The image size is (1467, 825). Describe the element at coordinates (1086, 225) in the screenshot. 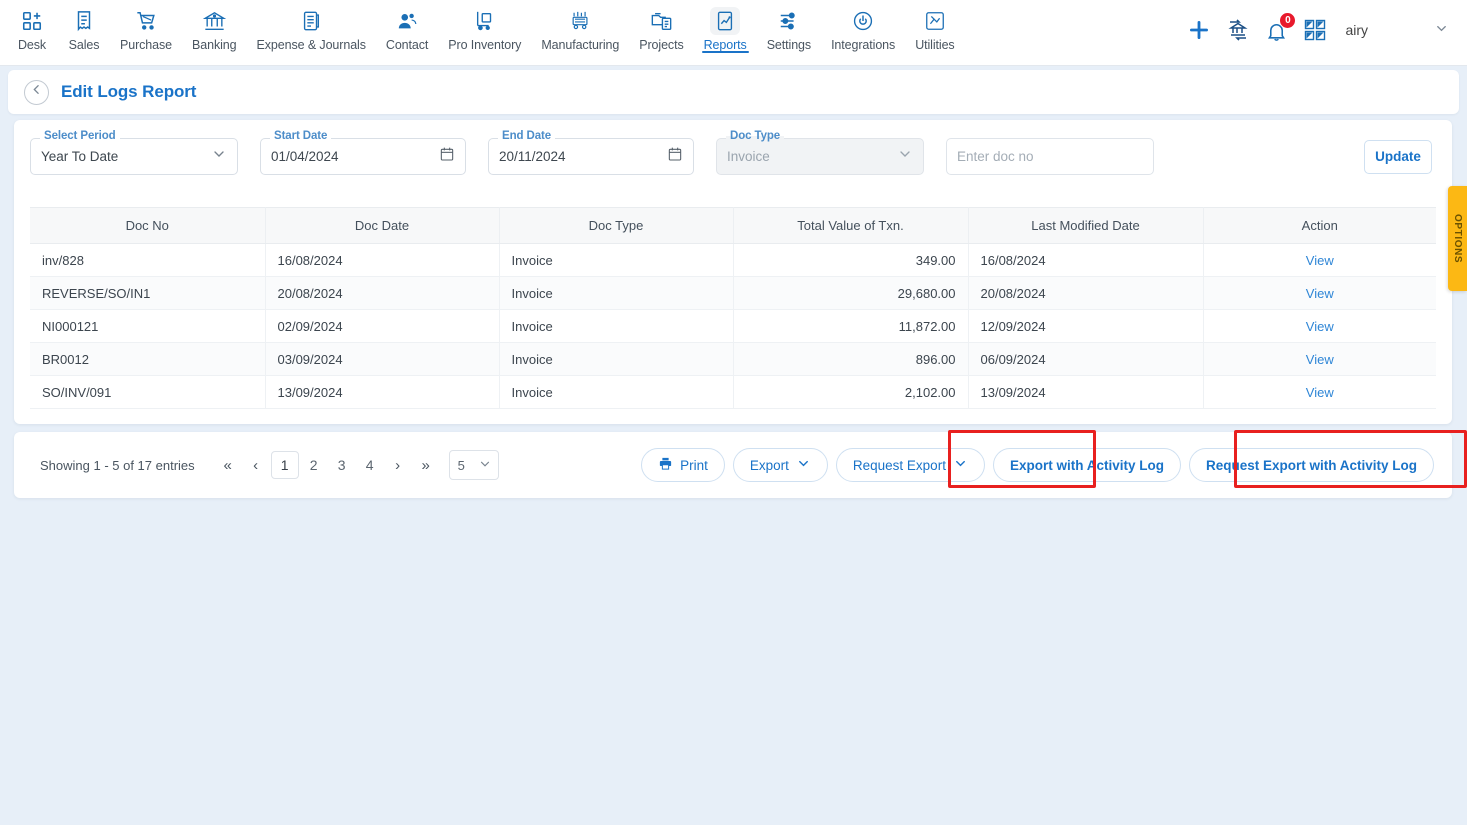

I see `column-header-last-modified: Last Modified Date` at that location.